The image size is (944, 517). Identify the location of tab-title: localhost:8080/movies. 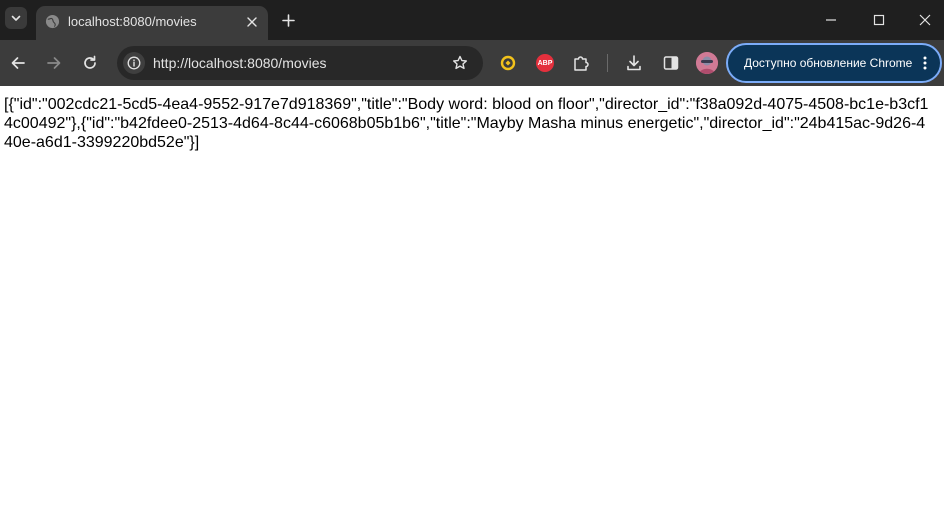
(132, 21).